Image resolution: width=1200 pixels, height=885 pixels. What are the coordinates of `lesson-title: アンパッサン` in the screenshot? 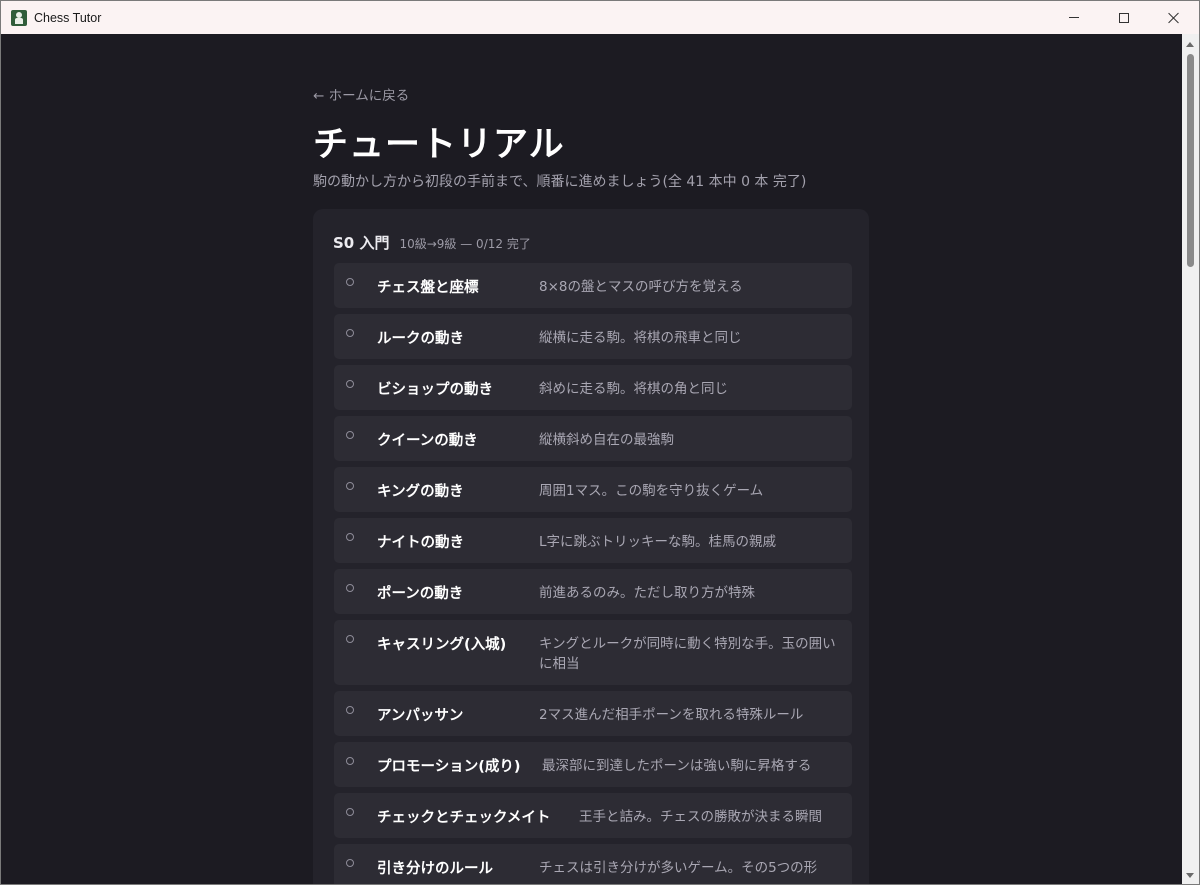 It's located at (420, 716).